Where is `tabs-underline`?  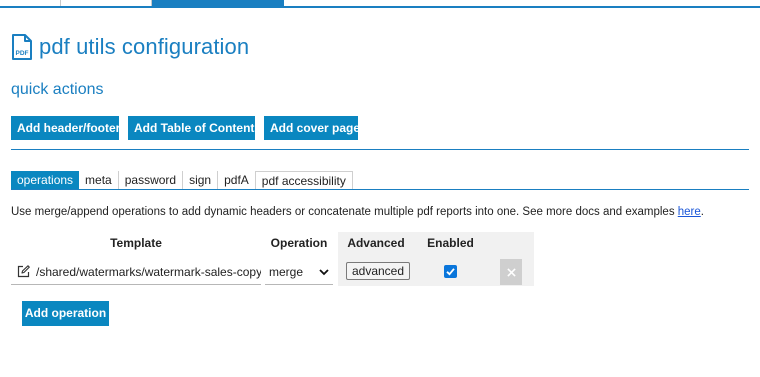
tabs-underline is located at coordinates (380, 189).